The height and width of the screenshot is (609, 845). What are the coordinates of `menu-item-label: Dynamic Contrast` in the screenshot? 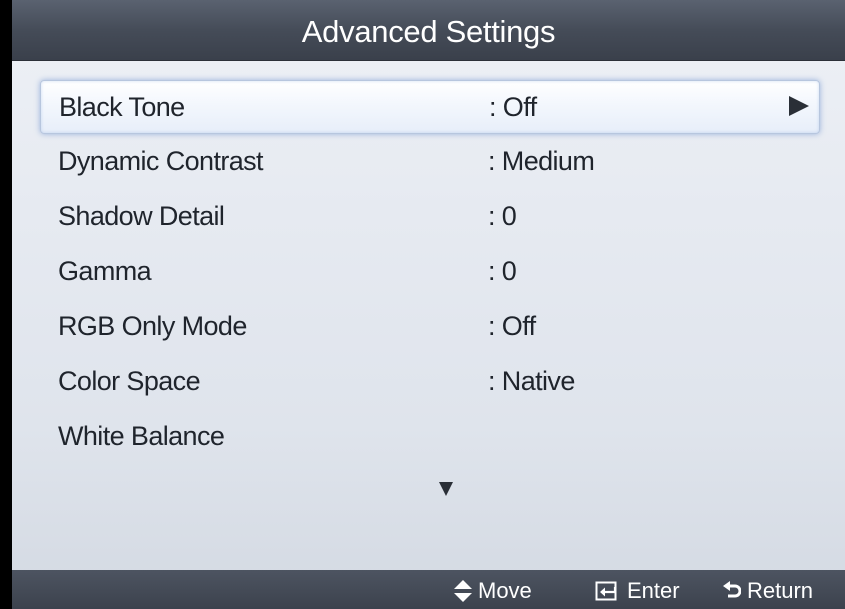 It's located at (161, 161).